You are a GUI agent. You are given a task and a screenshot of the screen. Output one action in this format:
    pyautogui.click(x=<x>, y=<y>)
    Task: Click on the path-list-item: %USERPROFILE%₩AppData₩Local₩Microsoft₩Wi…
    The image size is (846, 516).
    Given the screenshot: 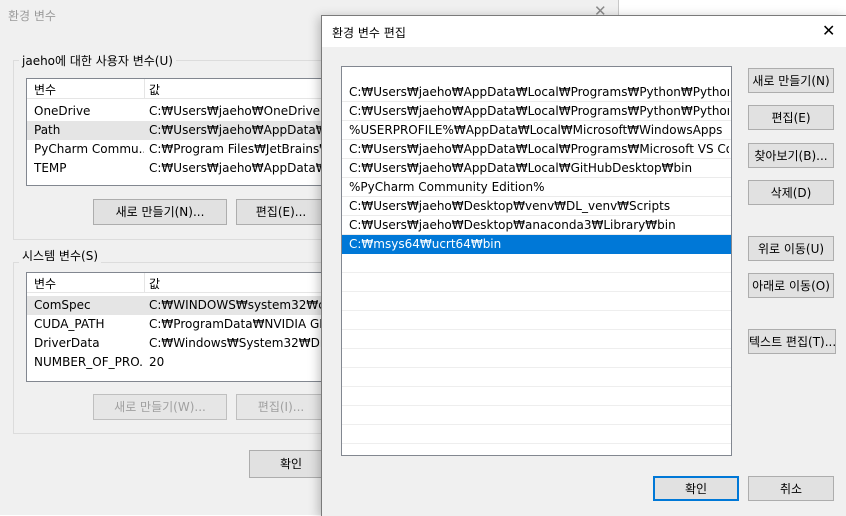 What is the action you would take?
    pyautogui.click(x=536, y=130)
    